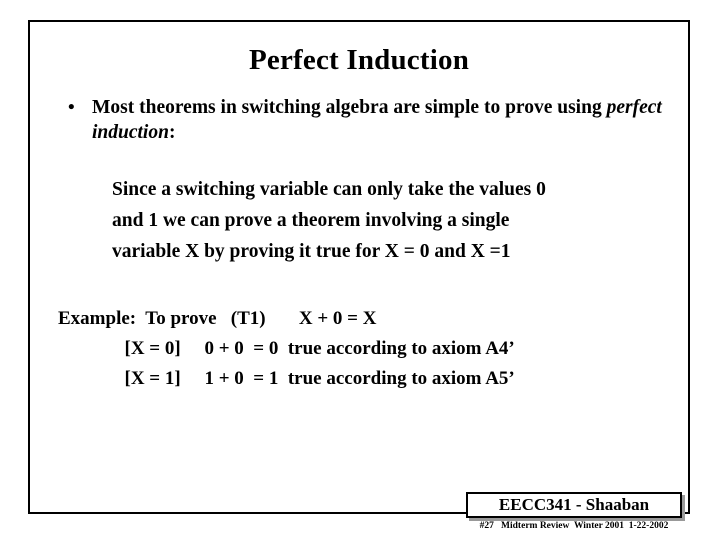 This screenshot has height=540, width=720. I want to click on footer-note: #27 Midterm Review Winter 2001 1-22-2002, so click(574, 526).